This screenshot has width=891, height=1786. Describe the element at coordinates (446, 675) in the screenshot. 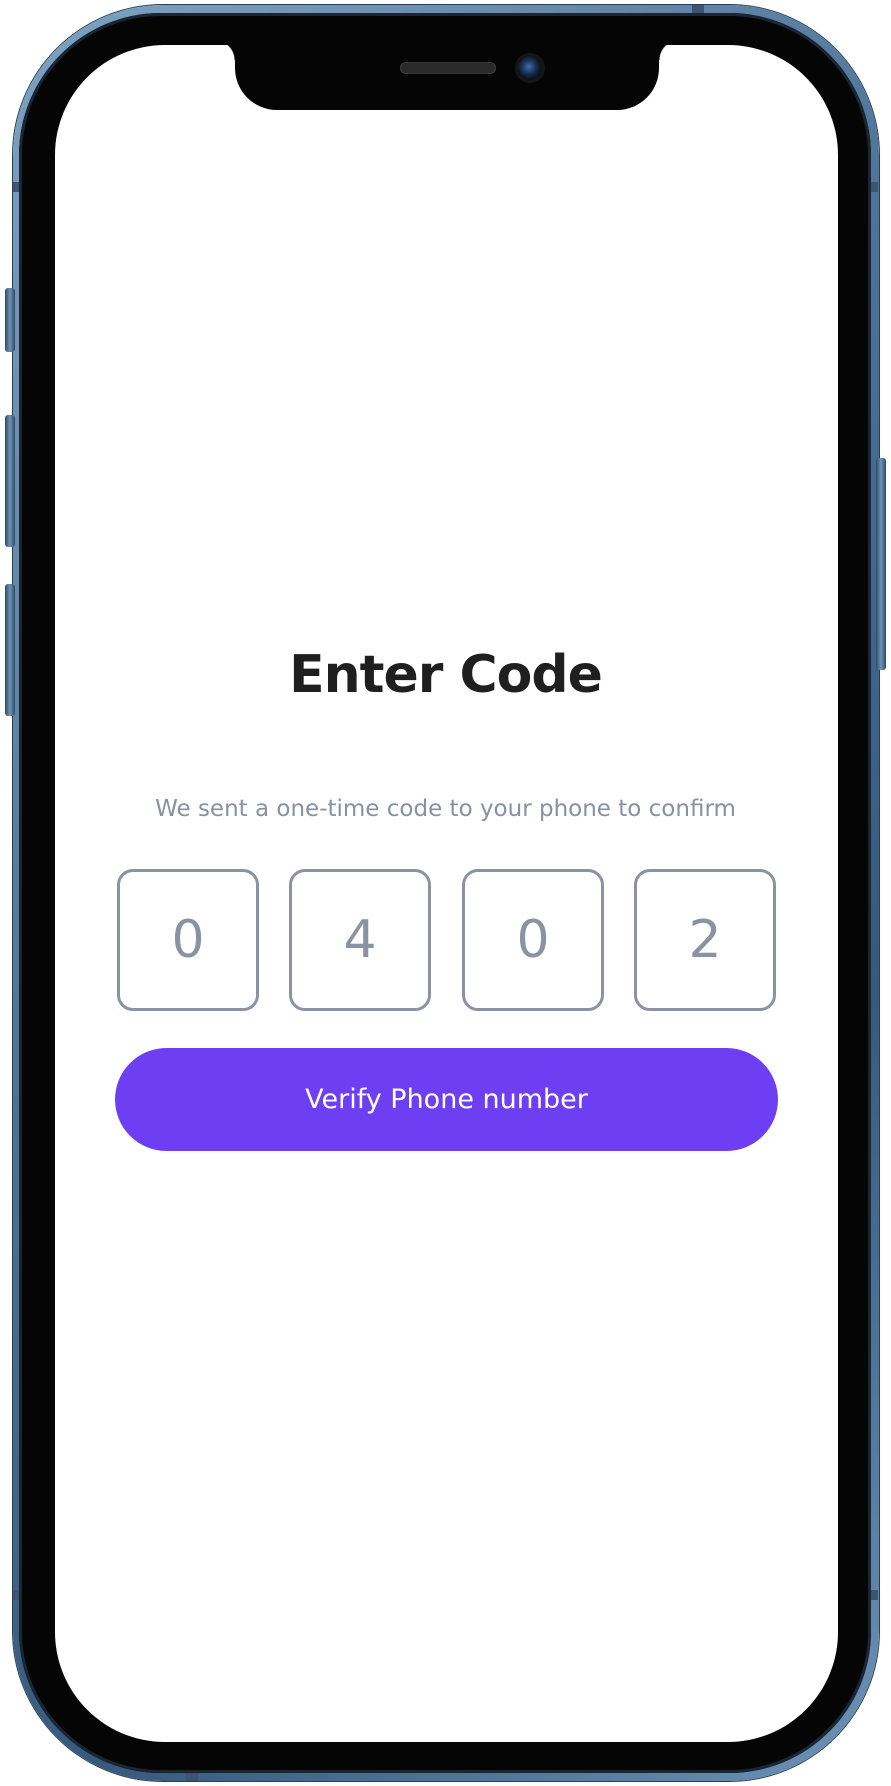

I see `page-title: Enter Code` at that location.